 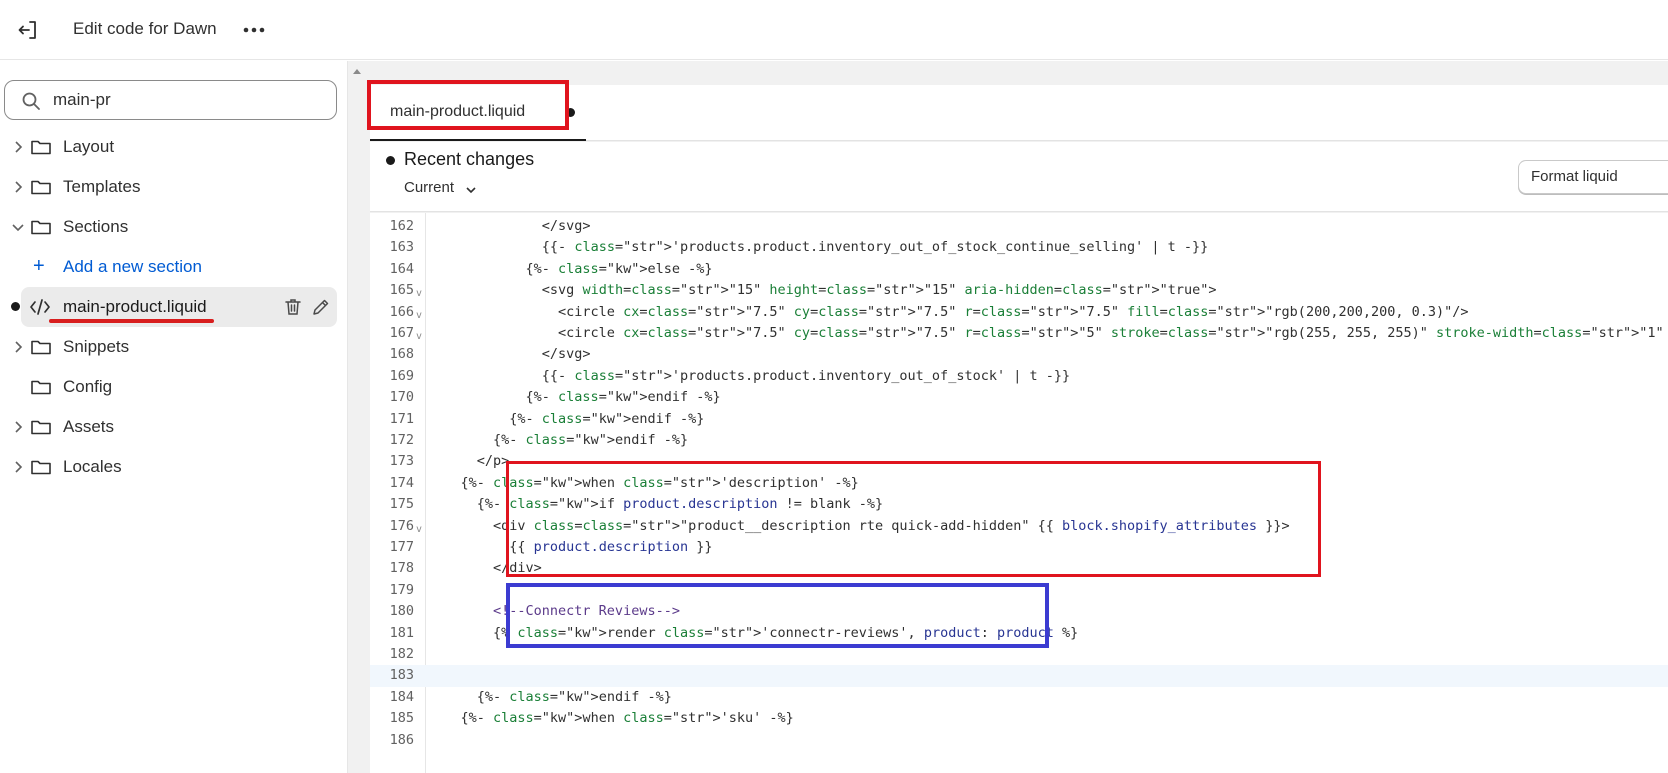 I want to click on folder-label: Layout, so click(x=89, y=146).